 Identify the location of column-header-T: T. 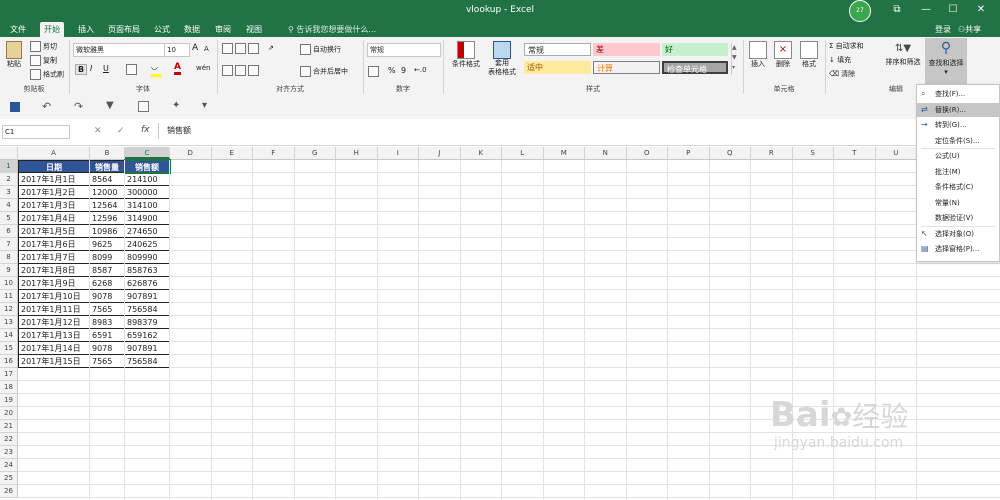
(855, 153).